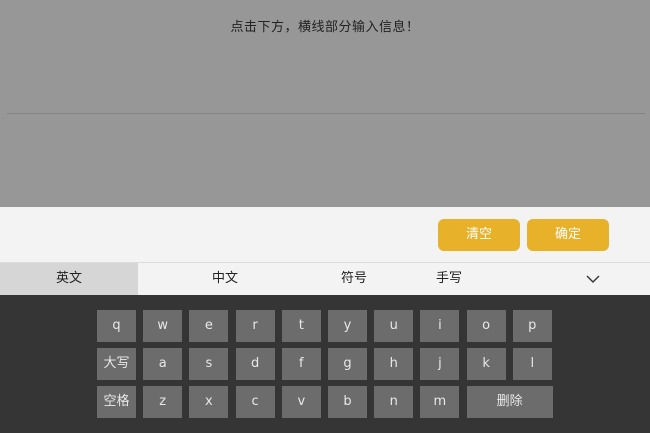  Describe the element at coordinates (325, 234) in the screenshot. I see `action-bar: 清空 确定` at that location.